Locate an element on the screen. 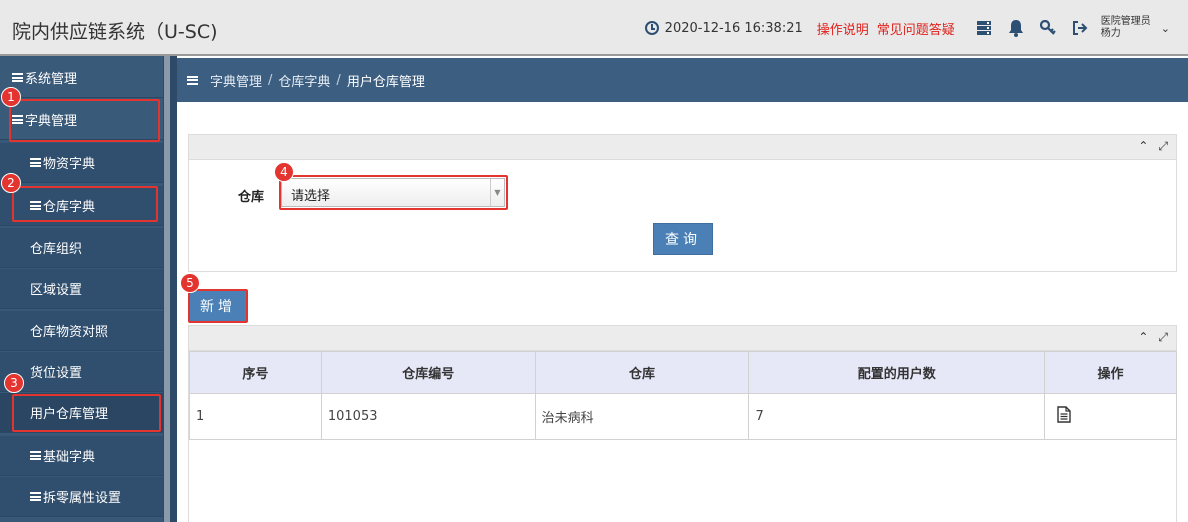 The image size is (1188, 522). help-link: 操作说明 is located at coordinates (843, 28).